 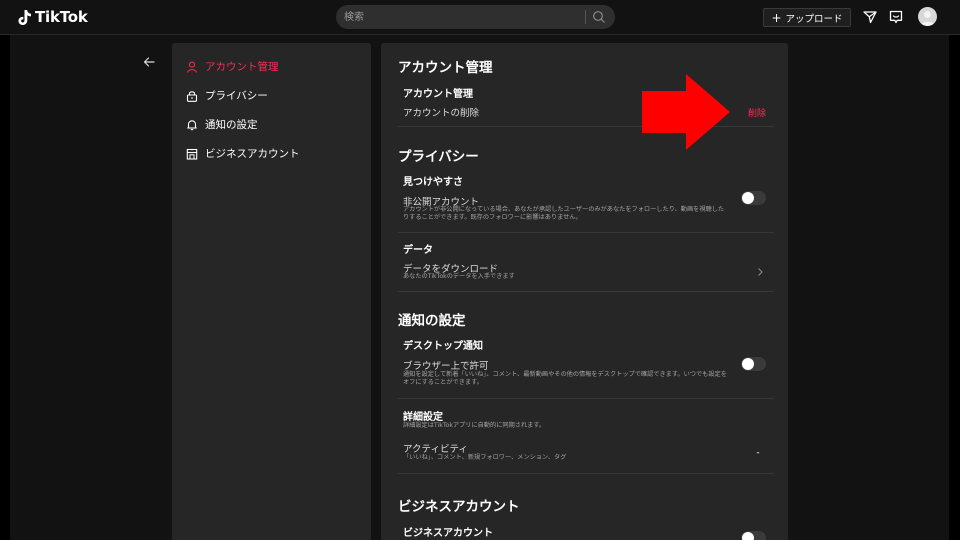 What do you see at coordinates (686, 112) in the screenshot?
I see `red-arrow-annotation` at bounding box center [686, 112].